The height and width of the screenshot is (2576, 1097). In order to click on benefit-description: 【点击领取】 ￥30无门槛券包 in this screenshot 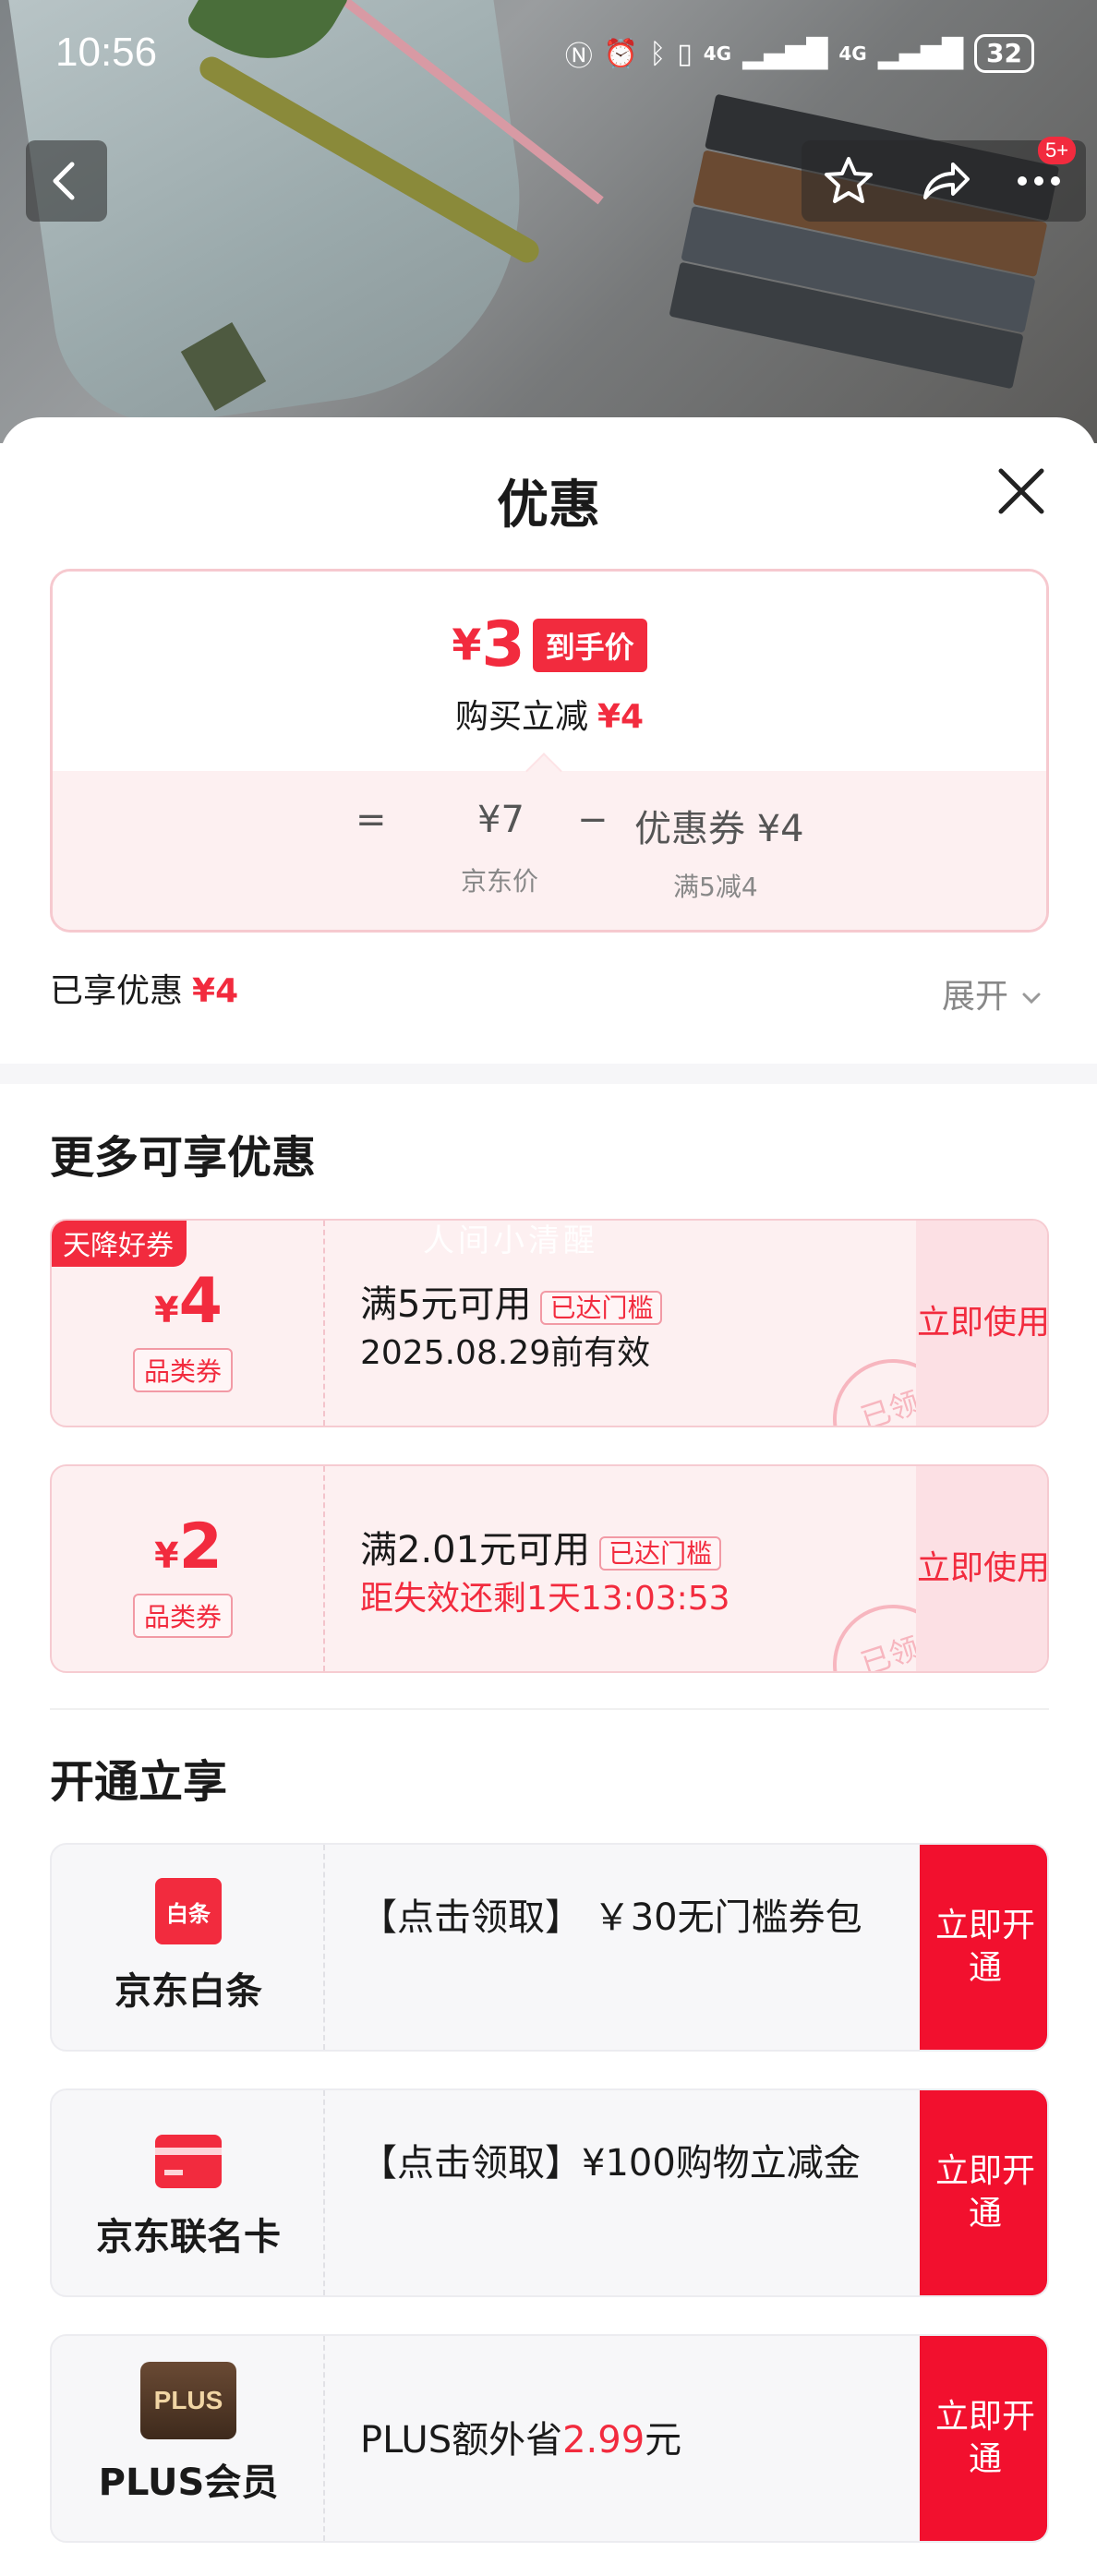, I will do `click(611, 1917)`.